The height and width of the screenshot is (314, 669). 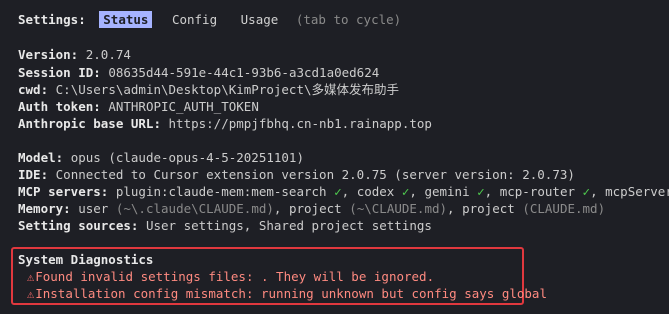 I want to click on mcp-server-item: codex, so click(x=375, y=191).